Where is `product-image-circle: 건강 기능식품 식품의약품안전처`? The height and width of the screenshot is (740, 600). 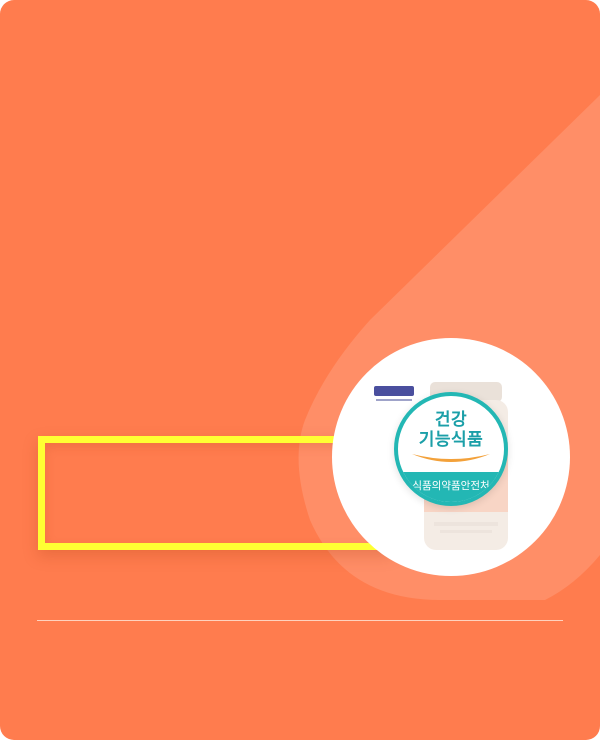
product-image-circle: 건강 기능식품 식품의약품안전처 is located at coordinates (451, 457).